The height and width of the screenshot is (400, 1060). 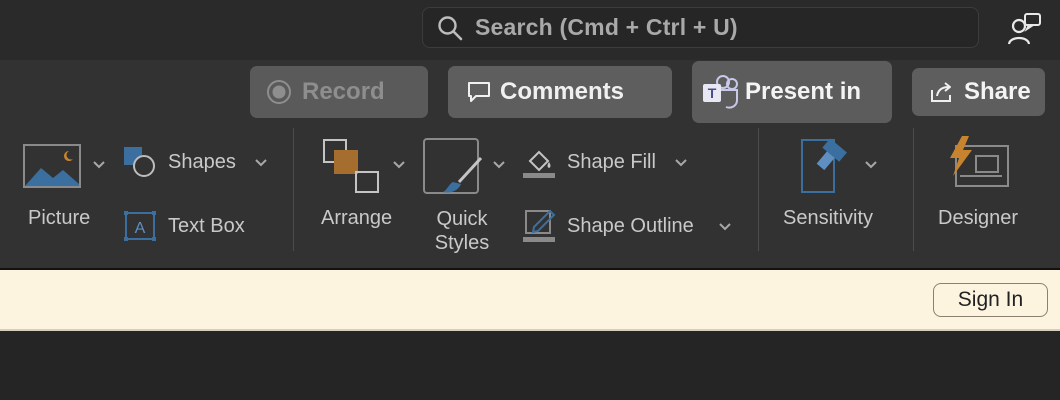 I want to click on arrange-icon, so click(x=351, y=166).